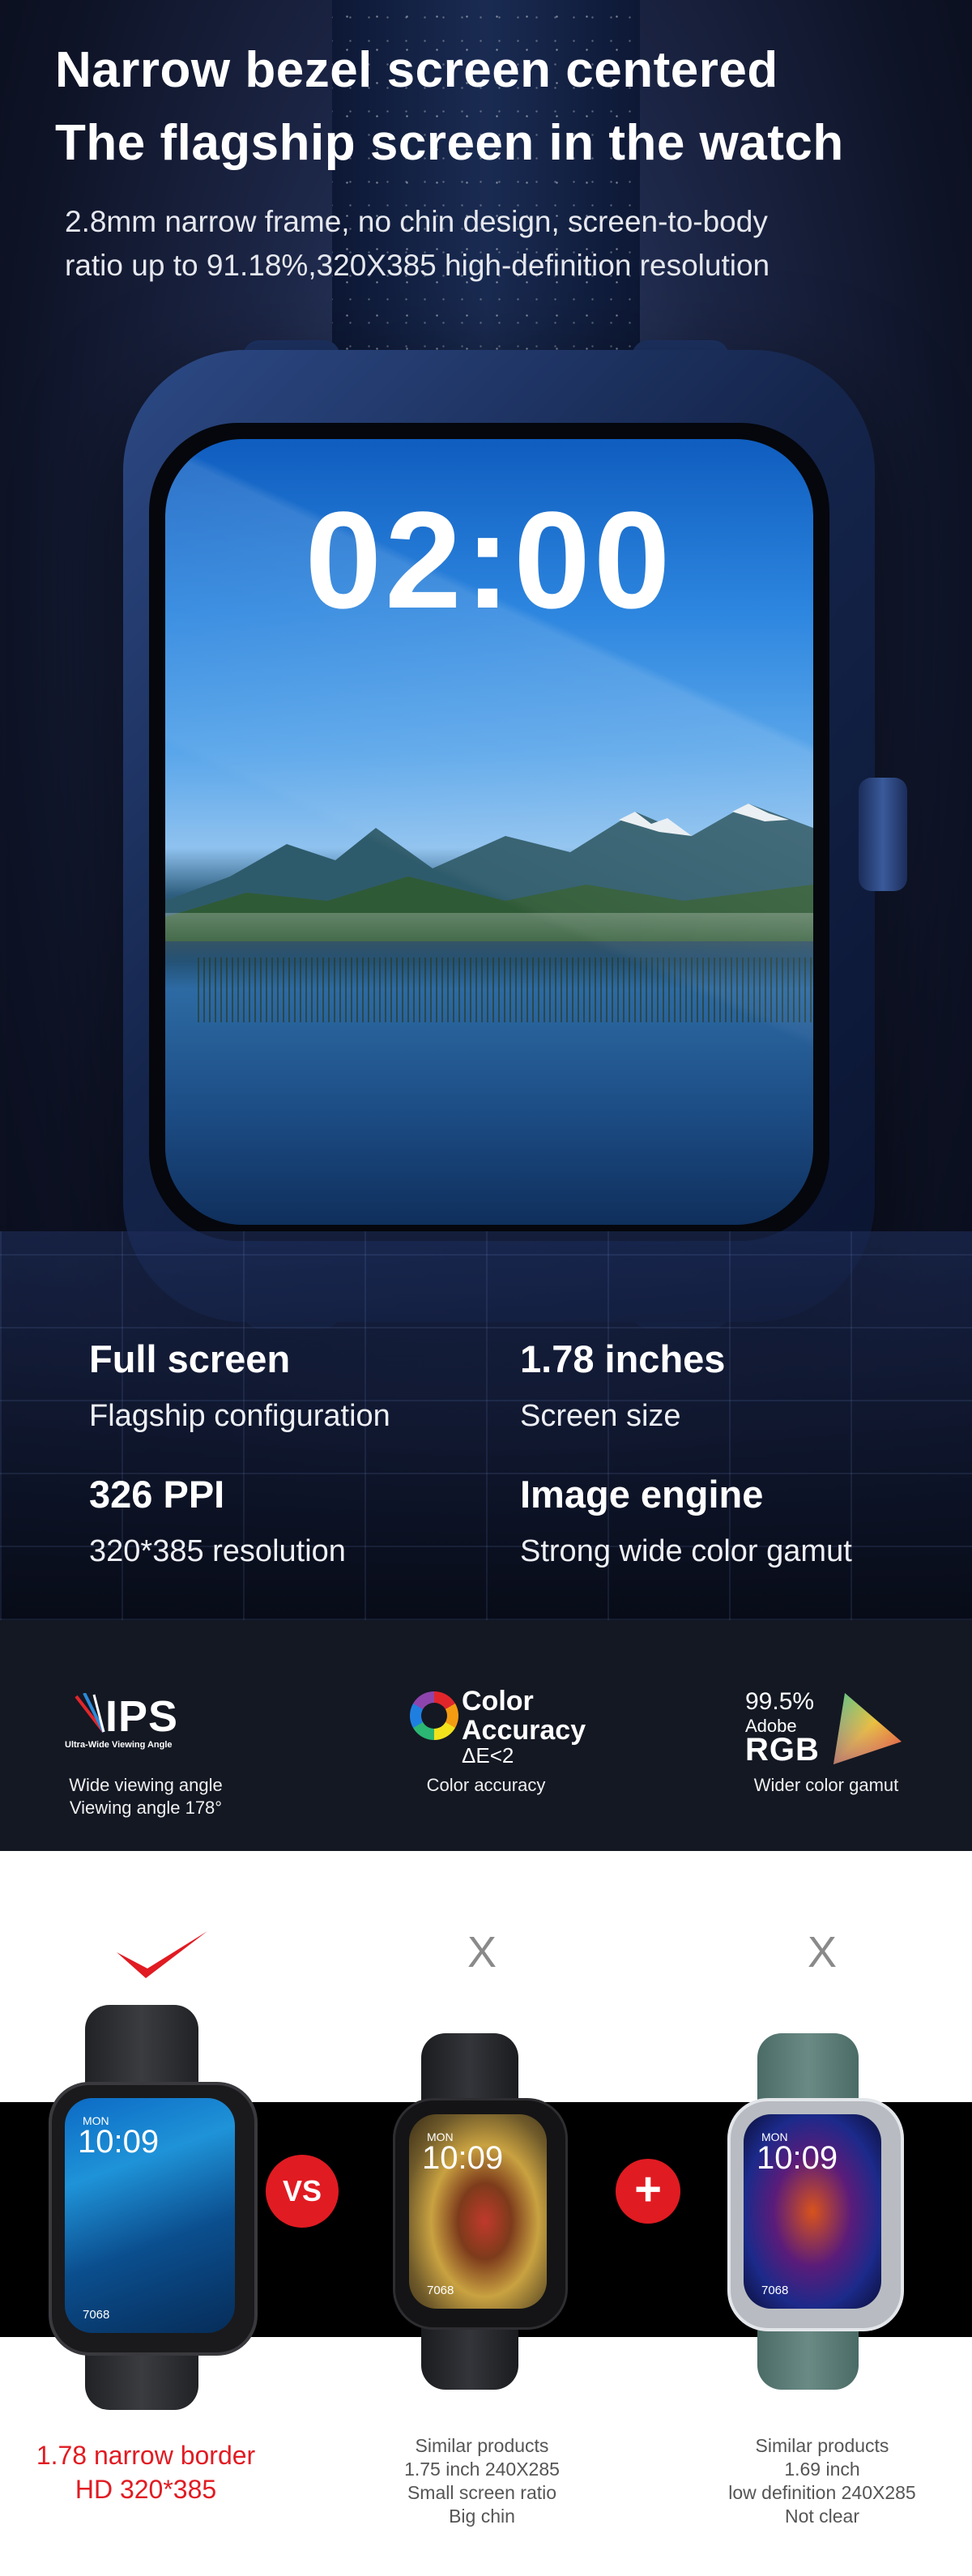 The image size is (972, 2576). I want to click on ips-logo: IPS Ultra-Wide Viewing Angle, so click(146, 1729).